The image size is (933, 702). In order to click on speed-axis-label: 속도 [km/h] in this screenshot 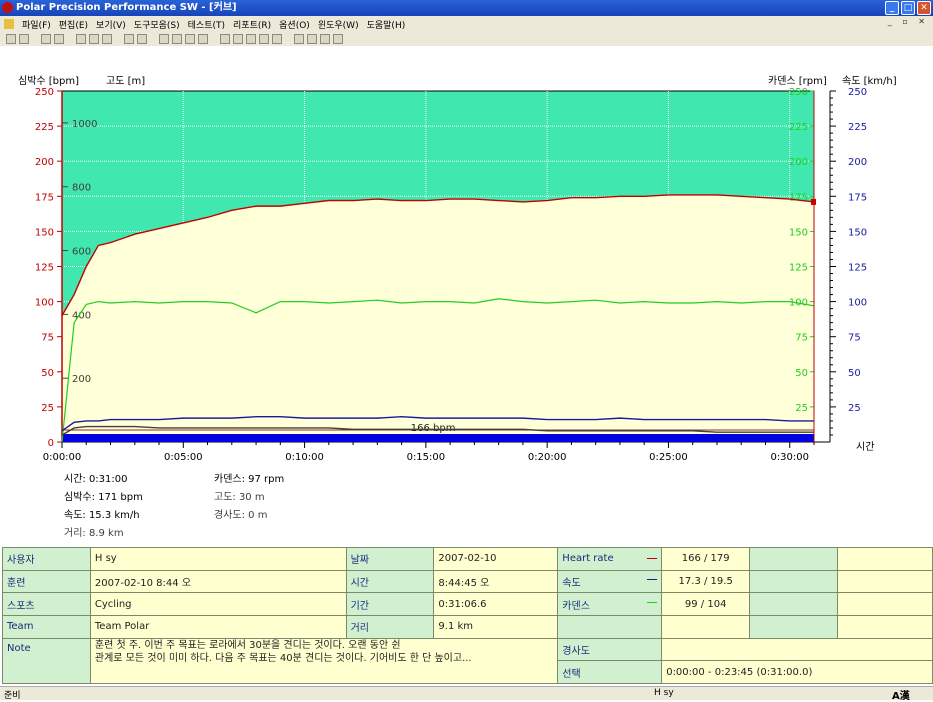, I will do `click(869, 81)`.